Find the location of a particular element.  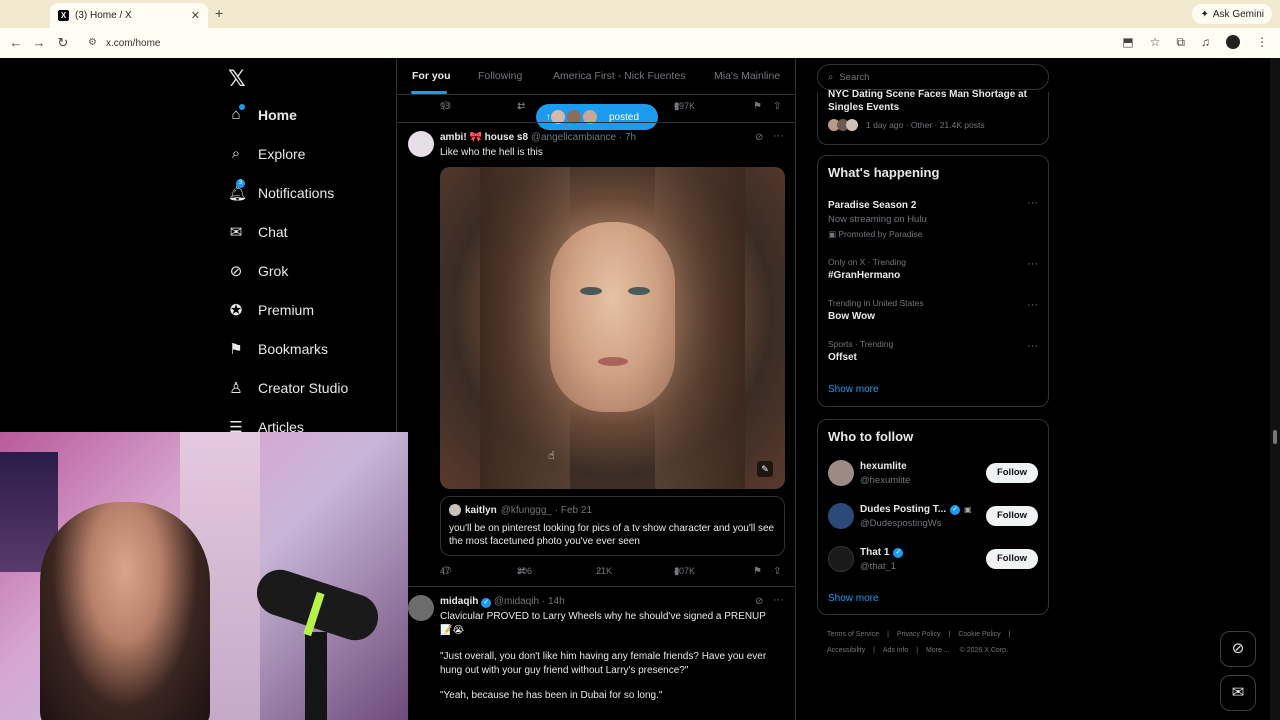

nav-bookmarks: ⚑ Bookmarks is located at coordinates (278, 349).